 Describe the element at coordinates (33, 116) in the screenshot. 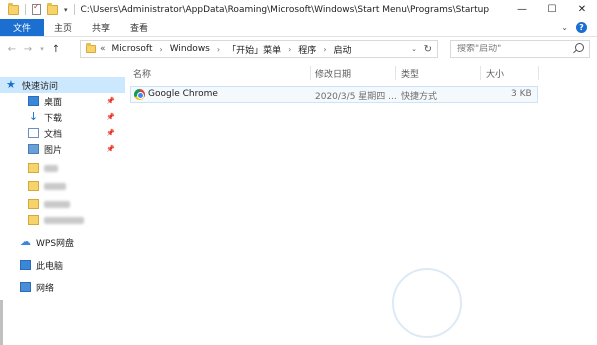

I see `download-icon: ↓` at that location.